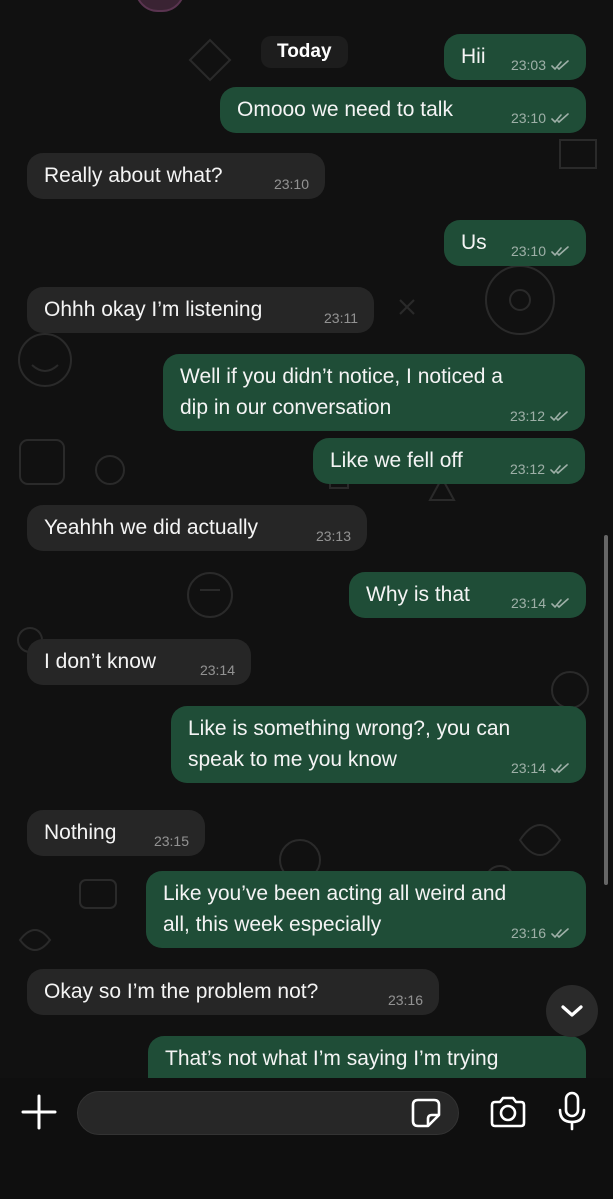 The width and height of the screenshot is (613, 1199). What do you see at coordinates (181, 991) in the screenshot?
I see `message-text: Okay so I’m the problem not?` at bounding box center [181, 991].